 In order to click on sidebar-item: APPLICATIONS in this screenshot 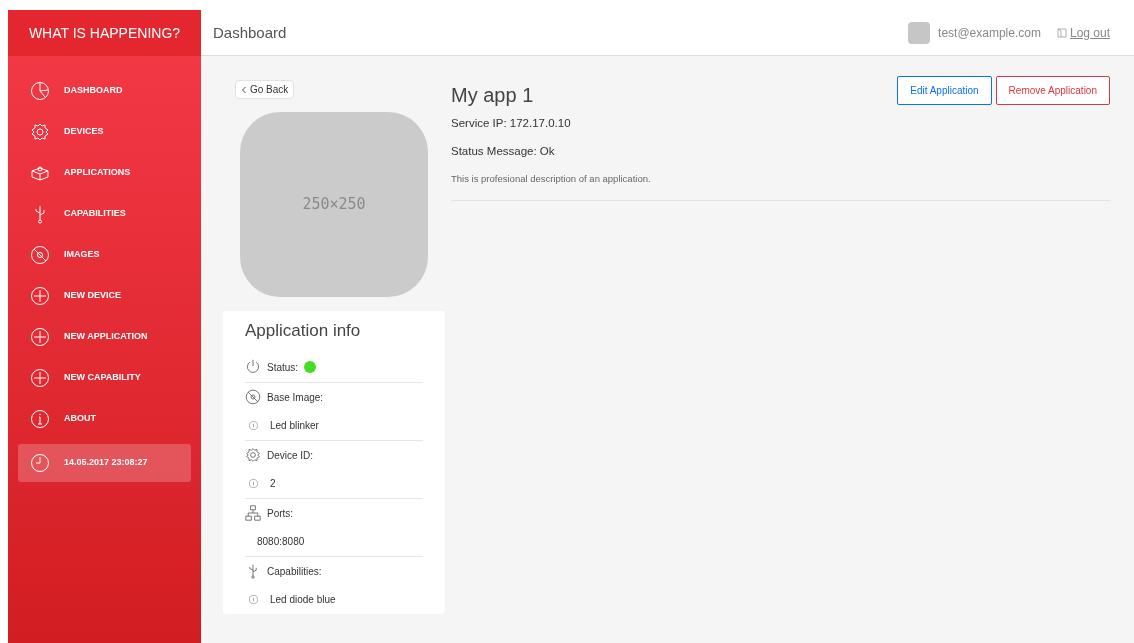, I will do `click(104, 173)`.